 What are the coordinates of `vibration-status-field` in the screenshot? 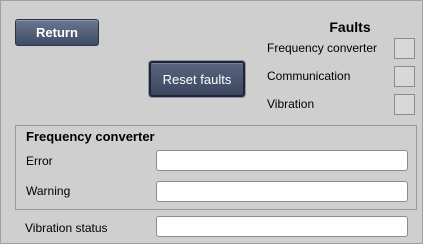 It's located at (282, 226).